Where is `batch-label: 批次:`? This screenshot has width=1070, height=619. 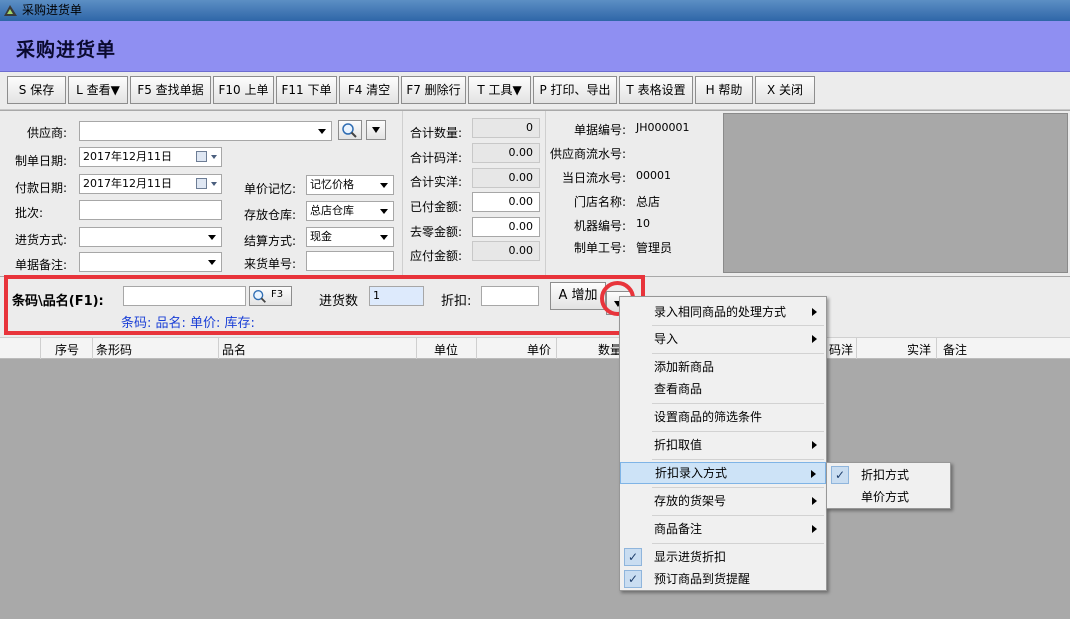
batch-label: 批次: is located at coordinates (29, 213).